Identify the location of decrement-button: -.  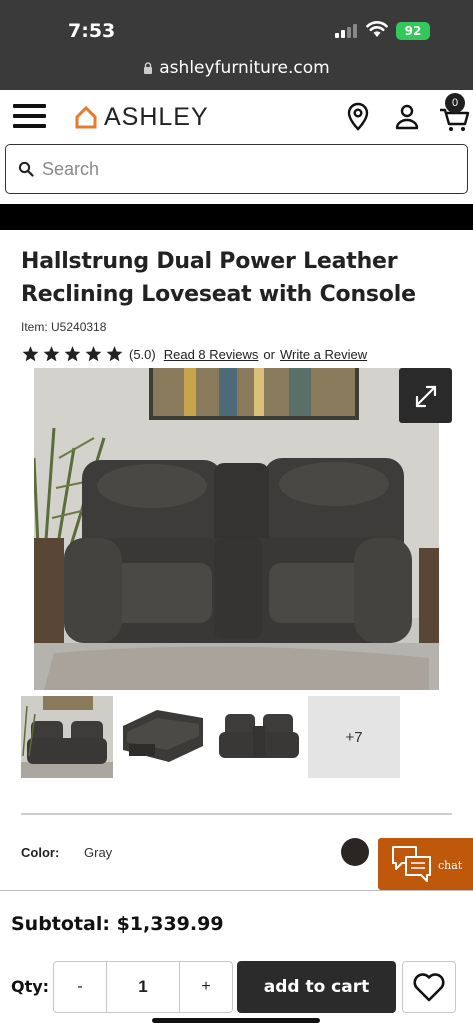
(80, 987).